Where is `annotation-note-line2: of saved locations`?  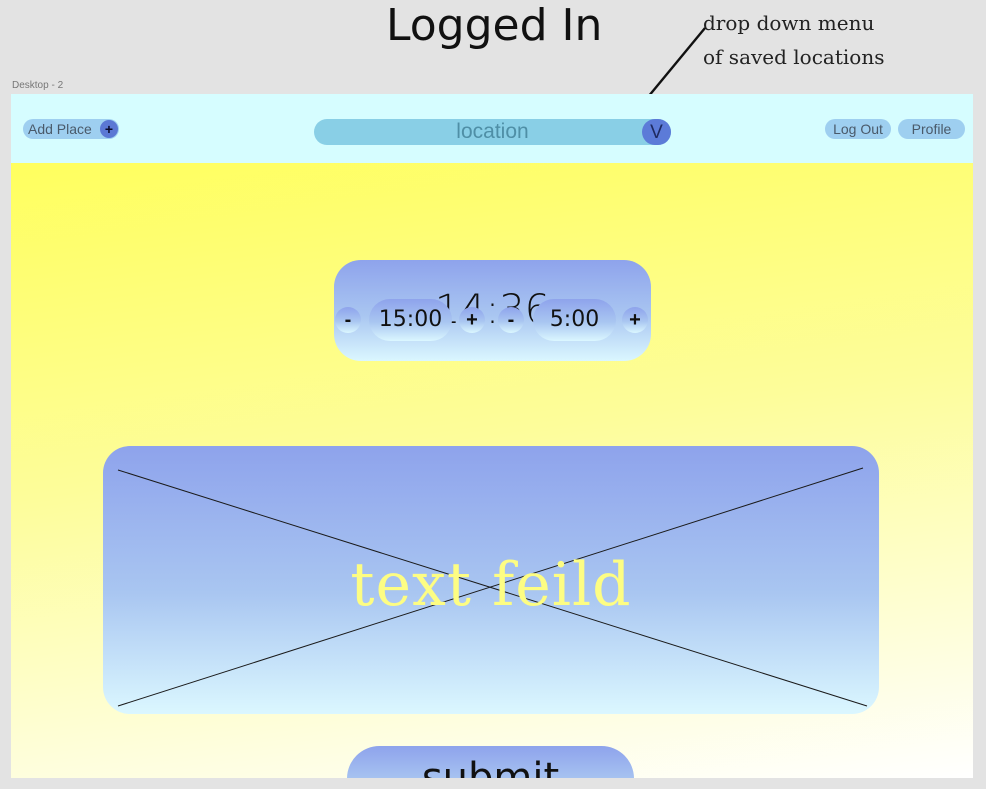 annotation-note-line2: of saved locations is located at coordinates (794, 57).